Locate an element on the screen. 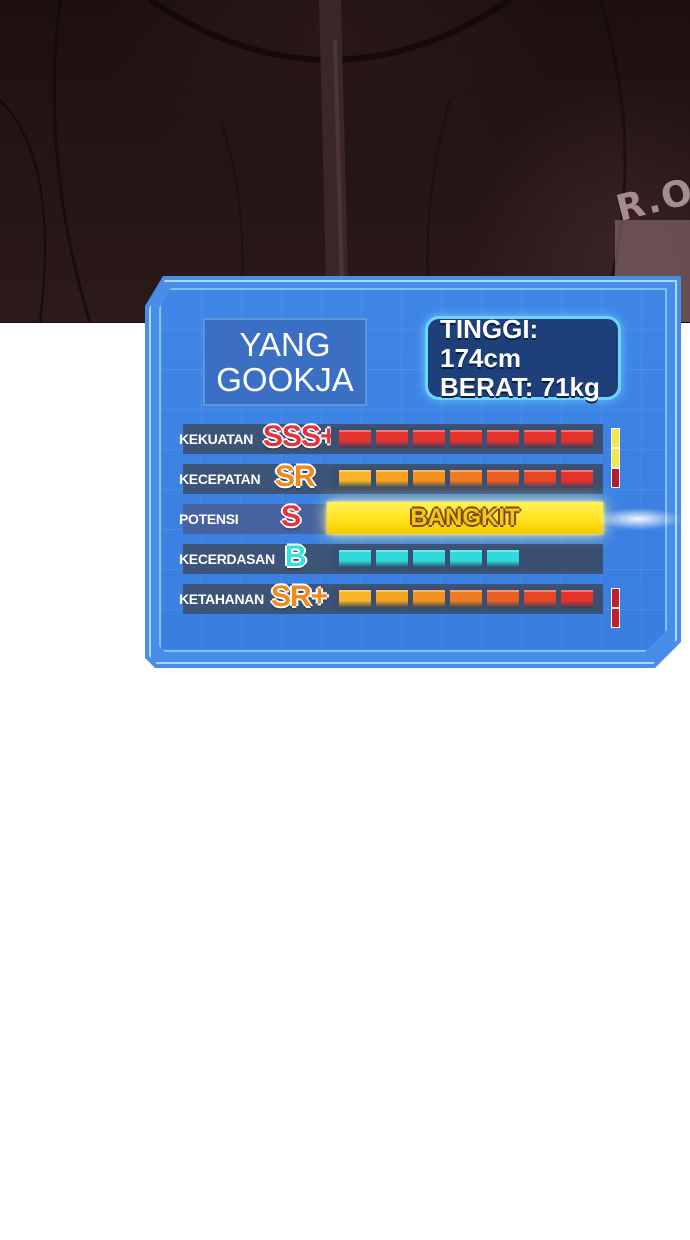 The width and height of the screenshot is (690, 1240). stat-row-potensi: POTENSI S BANGKIT is located at coordinates (431, 517).